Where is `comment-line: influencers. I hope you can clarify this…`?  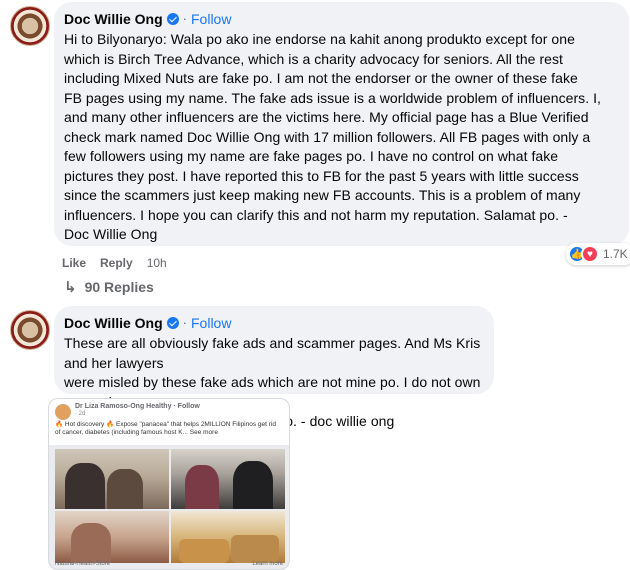
comment-line: influencers. I hope you can clarify this… is located at coordinates (316, 214).